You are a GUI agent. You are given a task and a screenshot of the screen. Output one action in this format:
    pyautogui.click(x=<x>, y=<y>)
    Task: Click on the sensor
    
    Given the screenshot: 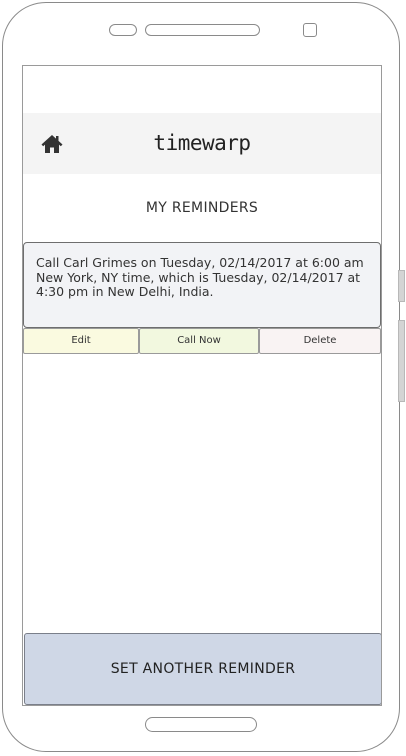 What is the action you would take?
    pyautogui.click(x=123, y=30)
    